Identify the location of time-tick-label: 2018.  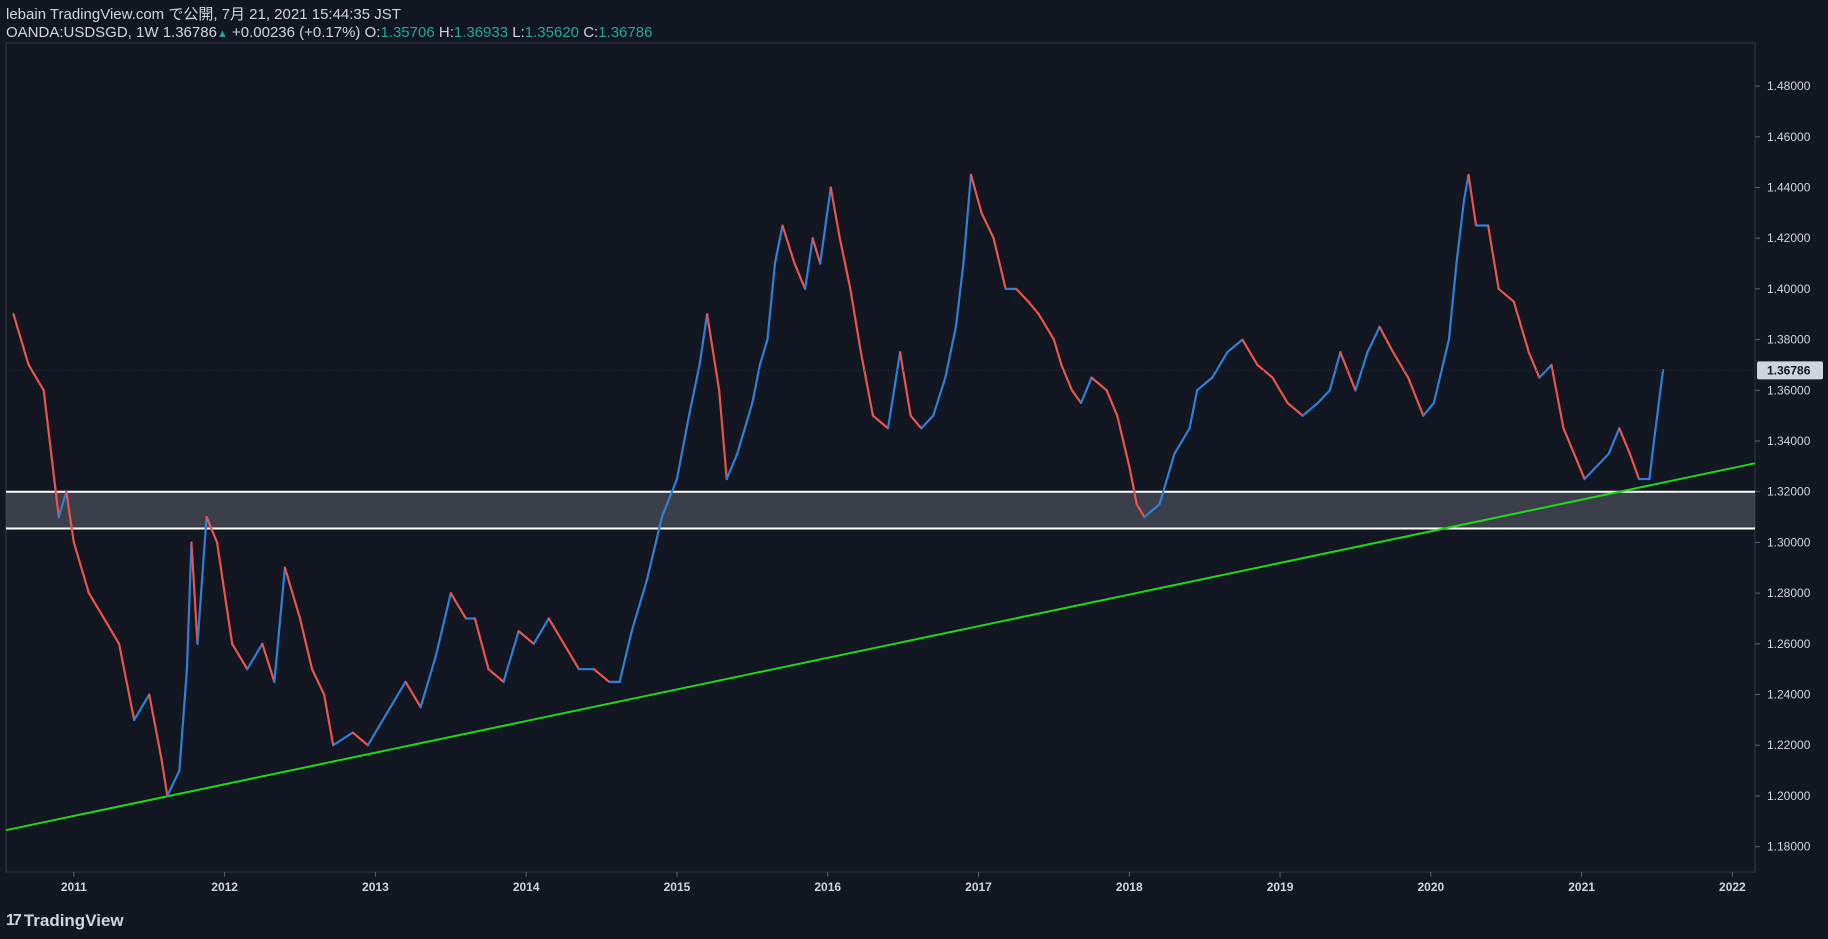
(1129, 887).